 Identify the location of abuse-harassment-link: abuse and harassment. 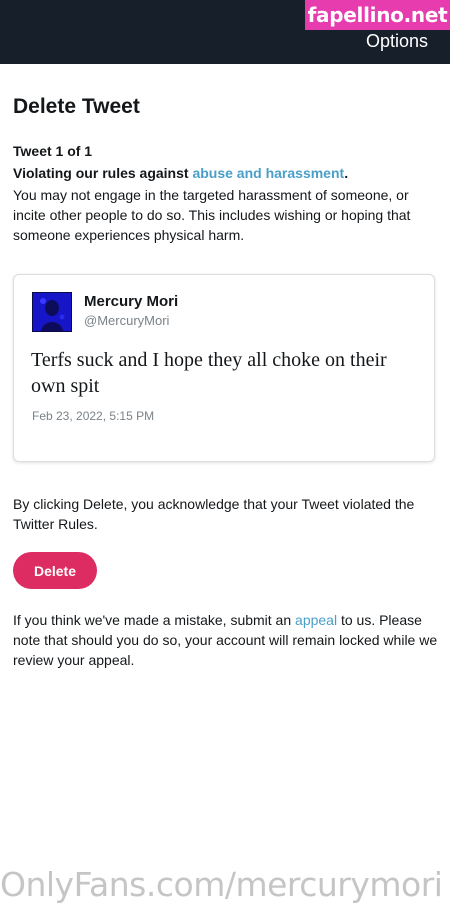
(268, 173).